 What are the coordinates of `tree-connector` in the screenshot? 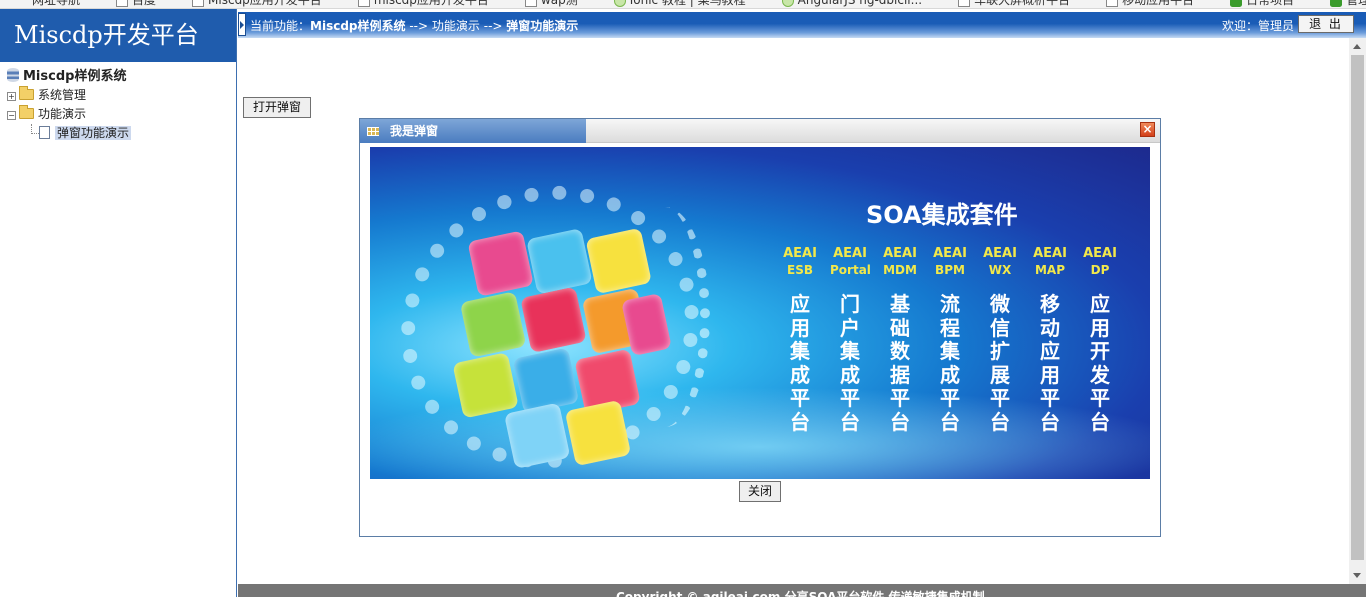 It's located at (35, 129).